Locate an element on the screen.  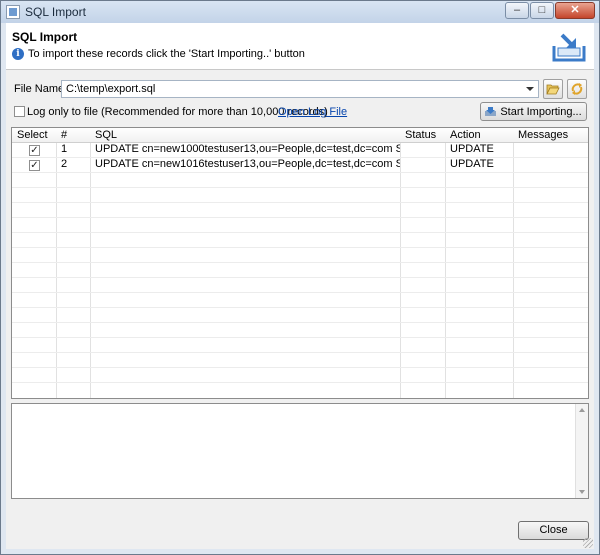
scroll-down-icon is located at coordinates (582, 492).